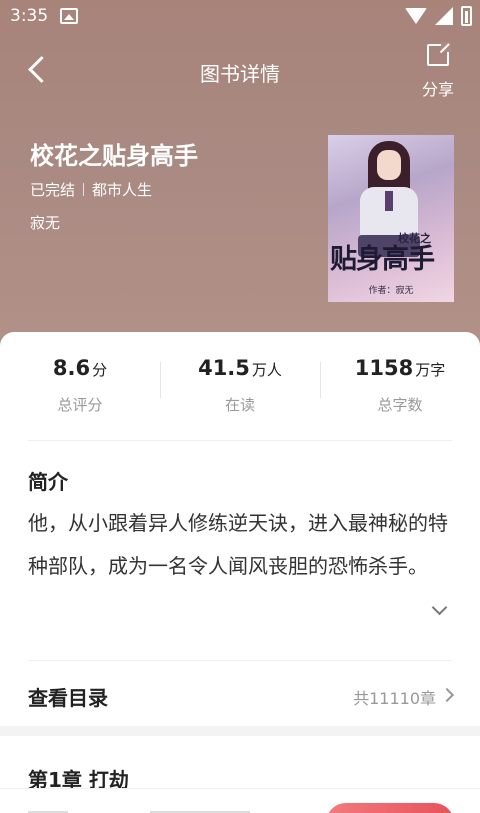 This screenshot has width=480, height=813. I want to click on section-gap, so click(240, 731).